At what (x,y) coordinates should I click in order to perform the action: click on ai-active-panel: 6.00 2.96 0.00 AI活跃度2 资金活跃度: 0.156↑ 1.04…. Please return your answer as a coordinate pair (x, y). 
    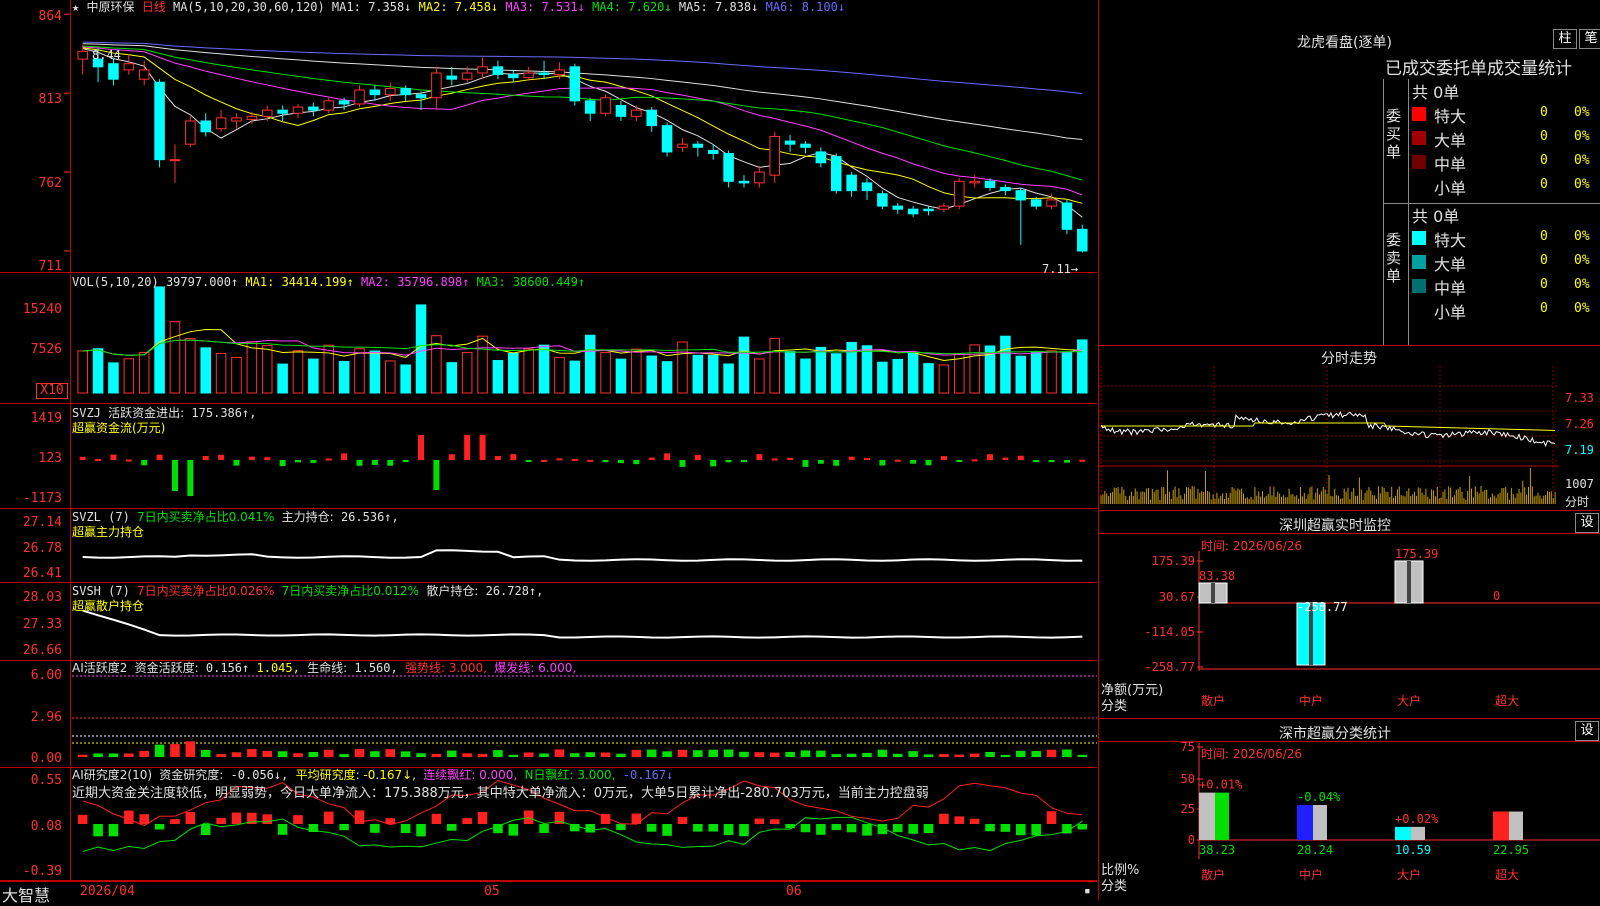
    Looking at the image, I should click on (548, 714).